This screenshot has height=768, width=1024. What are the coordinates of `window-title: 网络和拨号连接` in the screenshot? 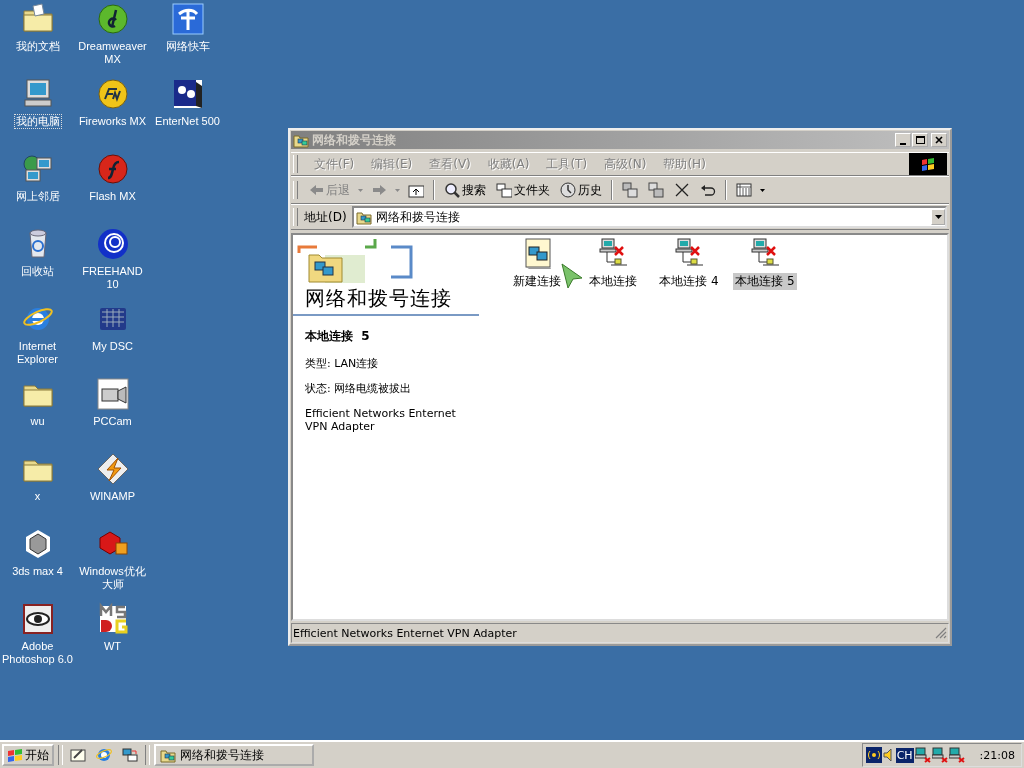 It's located at (354, 140).